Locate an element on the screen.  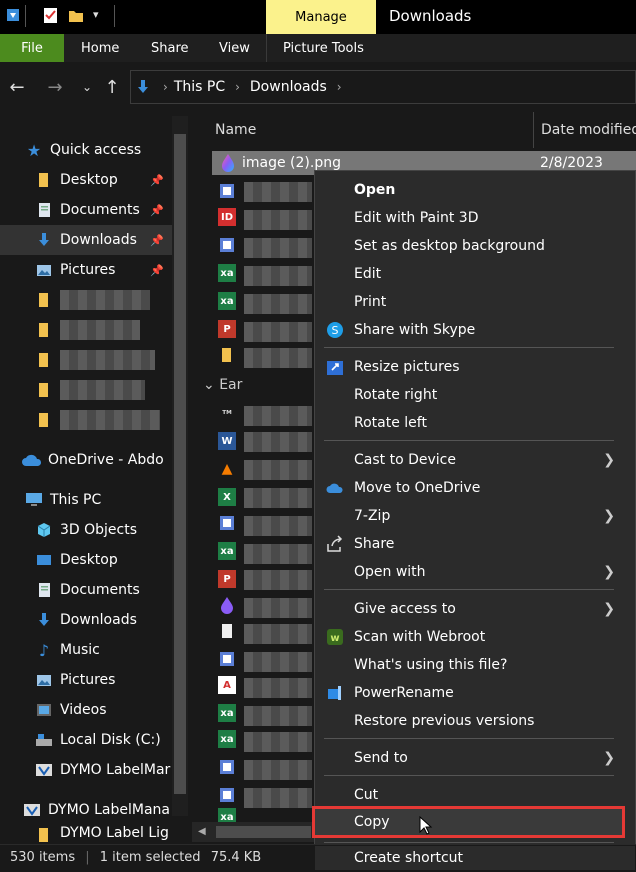
sidebar-item-this-pc: This PC is located at coordinates (86, 500).